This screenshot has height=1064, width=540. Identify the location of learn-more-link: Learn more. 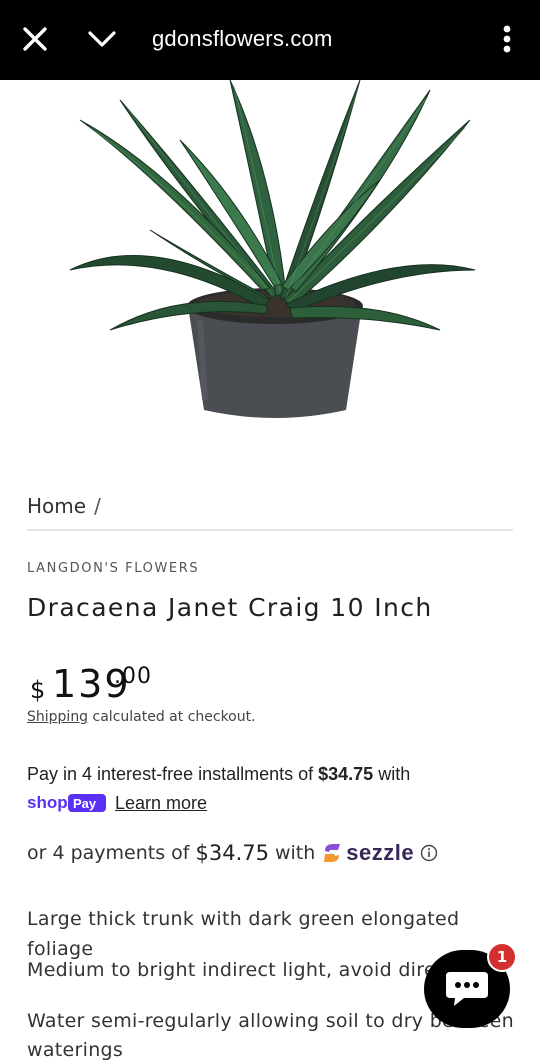
(161, 803).